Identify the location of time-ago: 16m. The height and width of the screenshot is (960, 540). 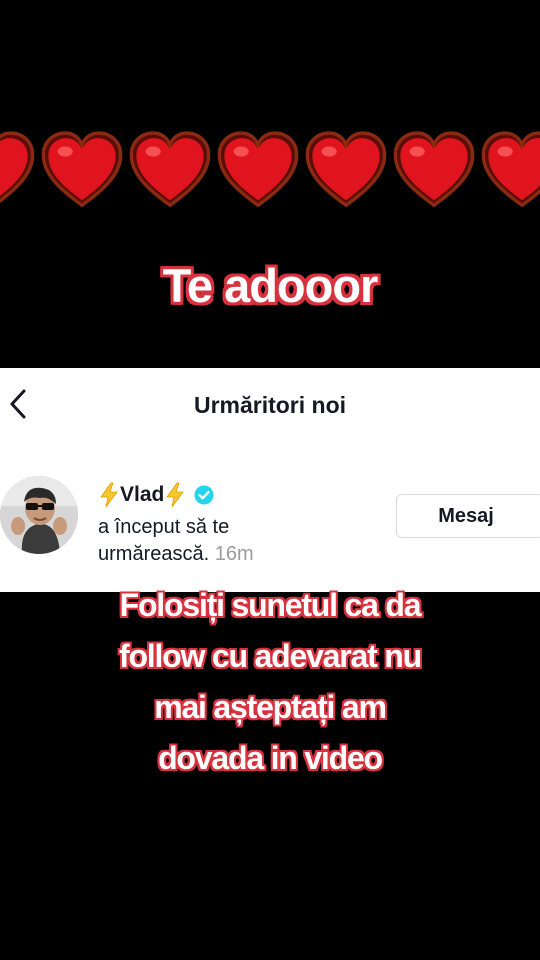
(234, 554).